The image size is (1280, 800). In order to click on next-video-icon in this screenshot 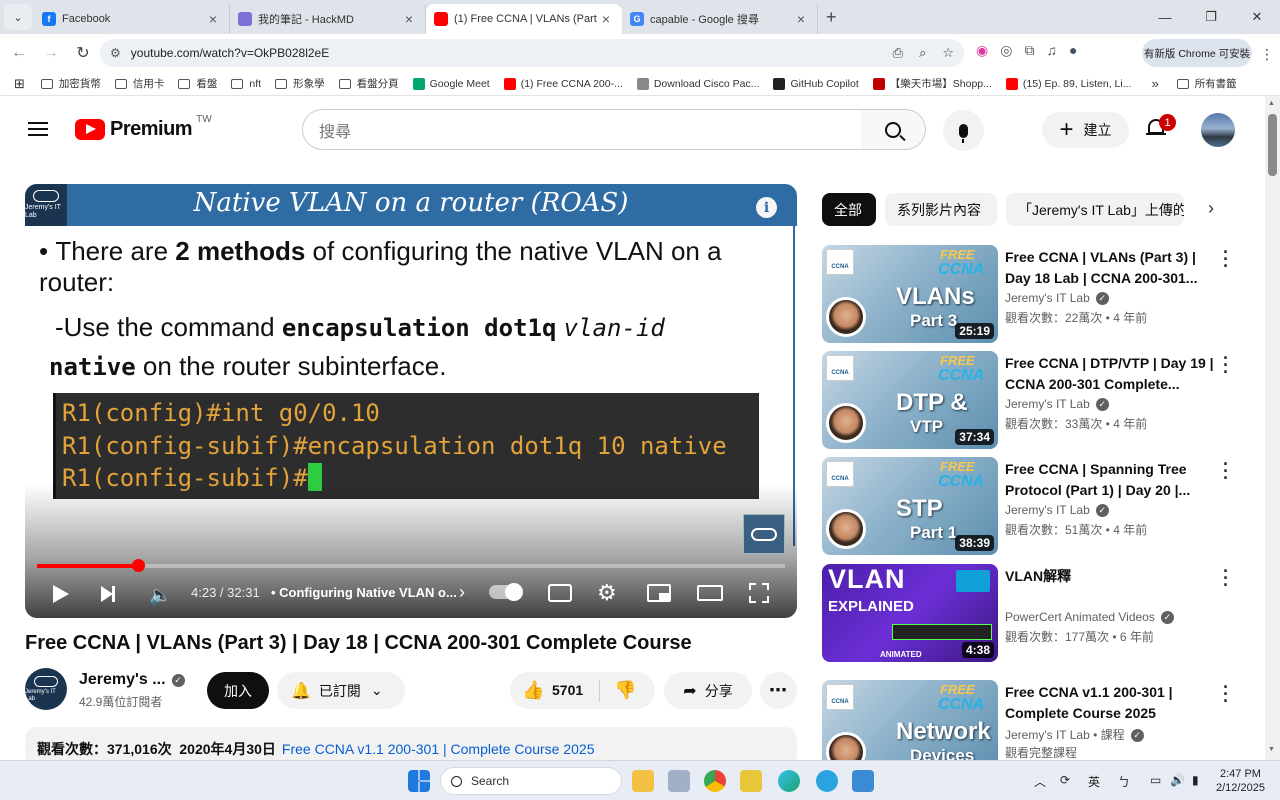, I will do `click(108, 594)`.